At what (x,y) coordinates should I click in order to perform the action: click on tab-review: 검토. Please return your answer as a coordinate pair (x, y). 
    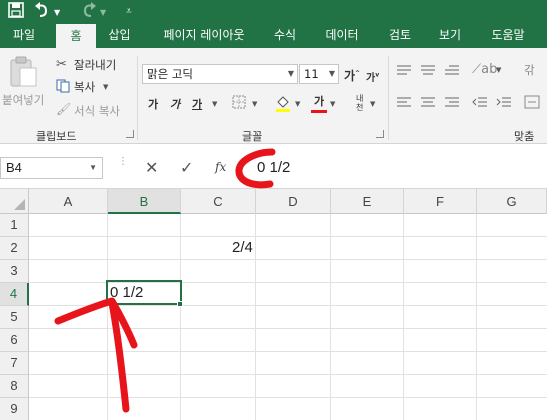
    Looking at the image, I should click on (400, 35).